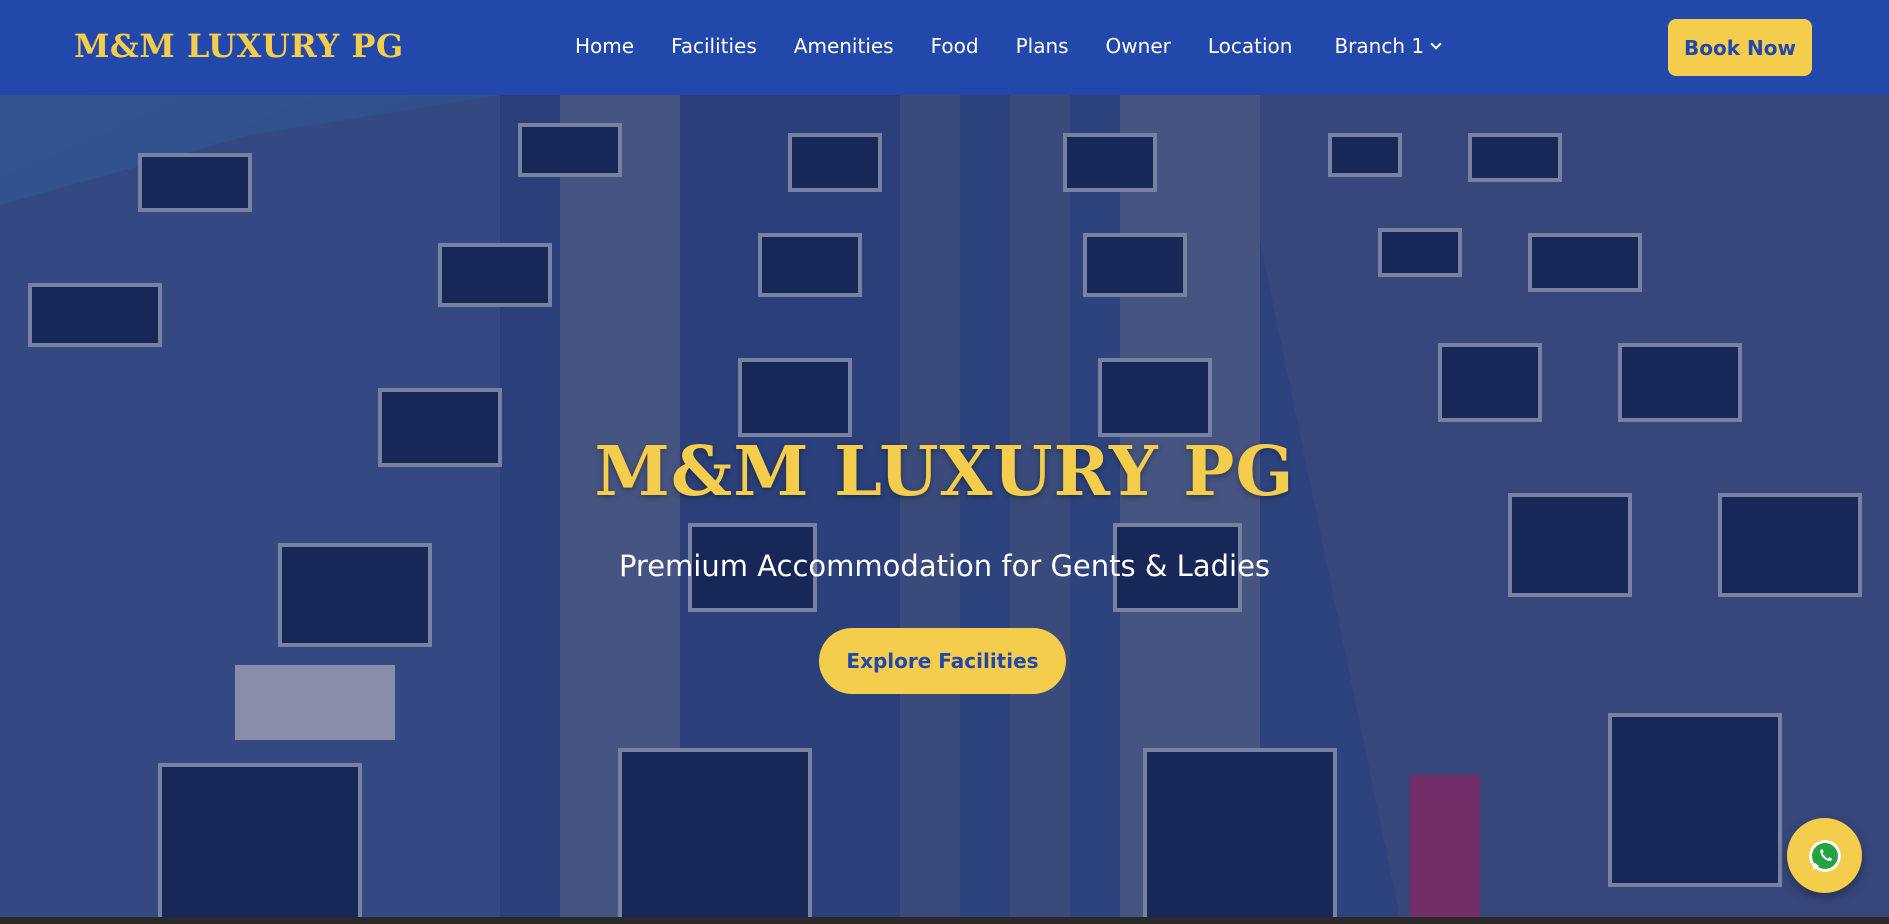  I want to click on whatsapp-icon, so click(1824, 855).